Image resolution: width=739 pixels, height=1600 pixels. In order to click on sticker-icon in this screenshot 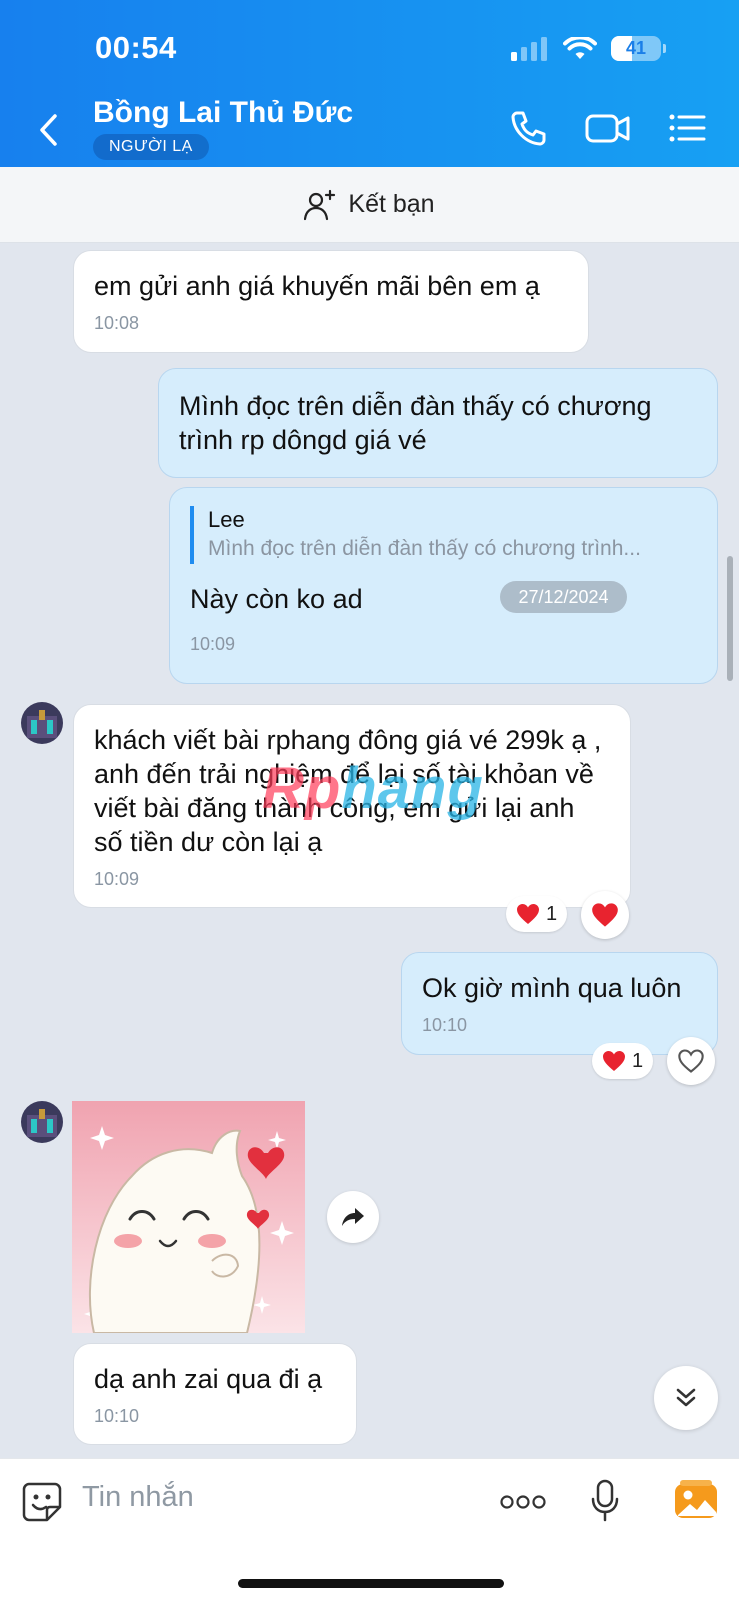, I will do `click(42, 1502)`.